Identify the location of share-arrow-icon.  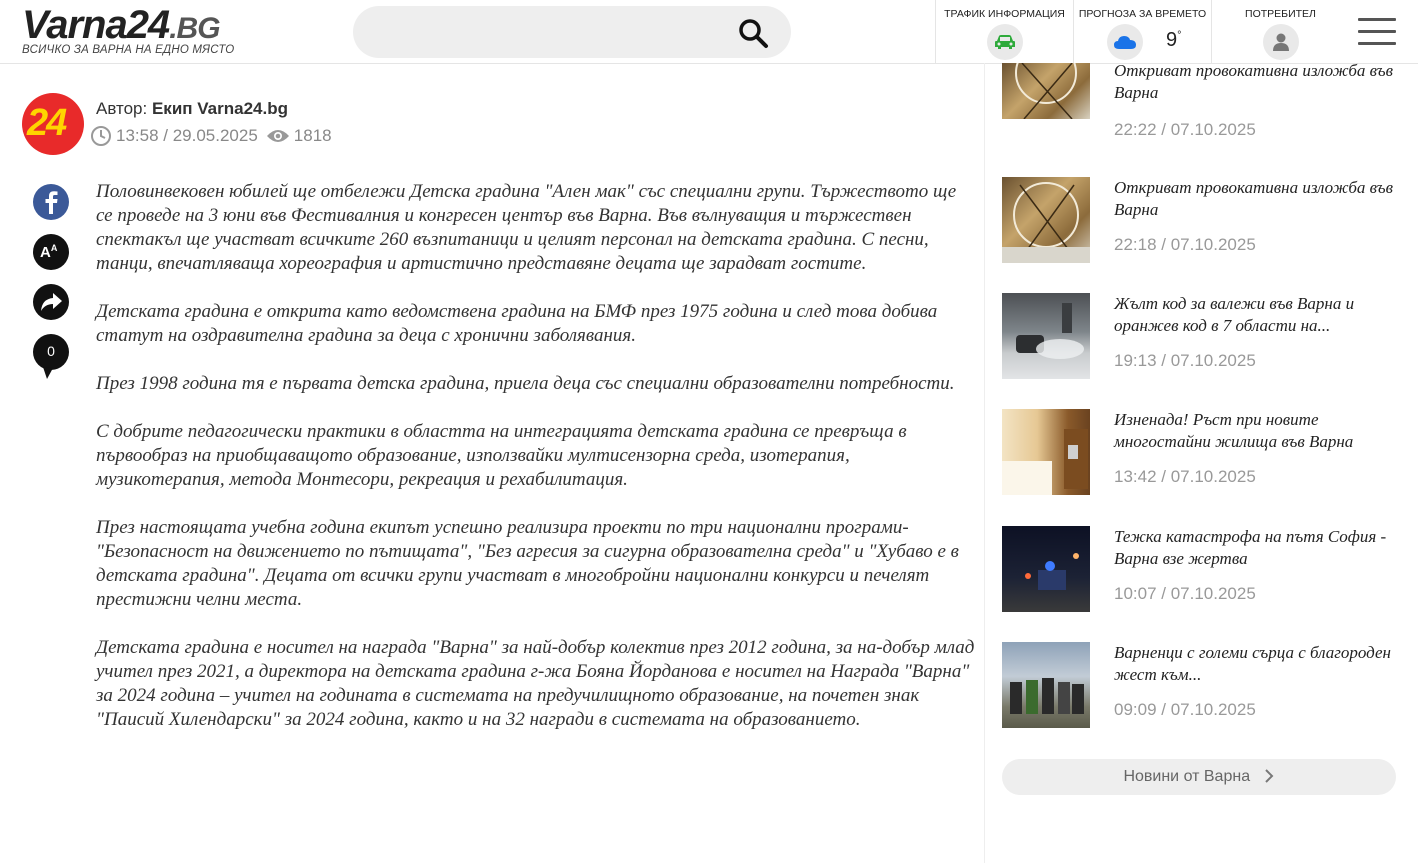
(51, 302).